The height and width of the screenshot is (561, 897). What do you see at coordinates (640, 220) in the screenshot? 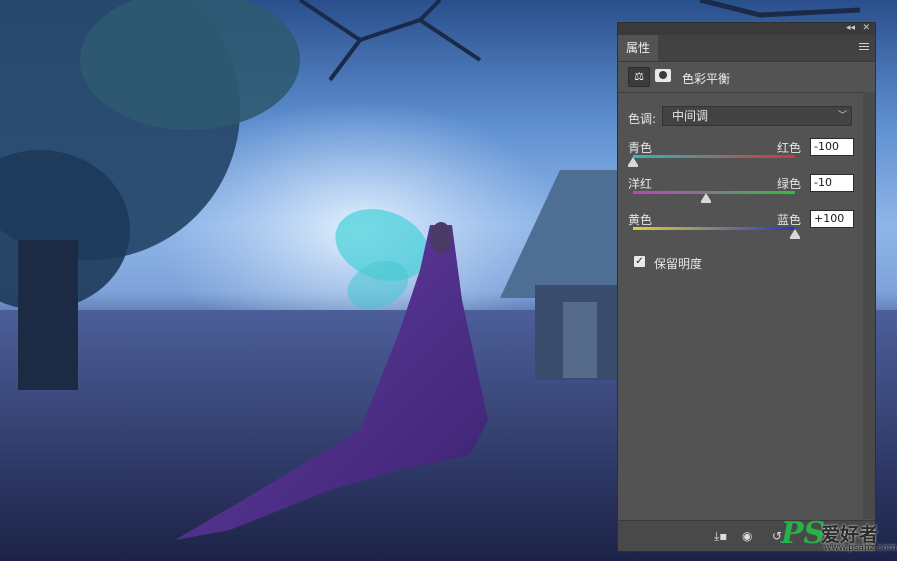
I see `slider-left-label: 黄色` at bounding box center [640, 220].